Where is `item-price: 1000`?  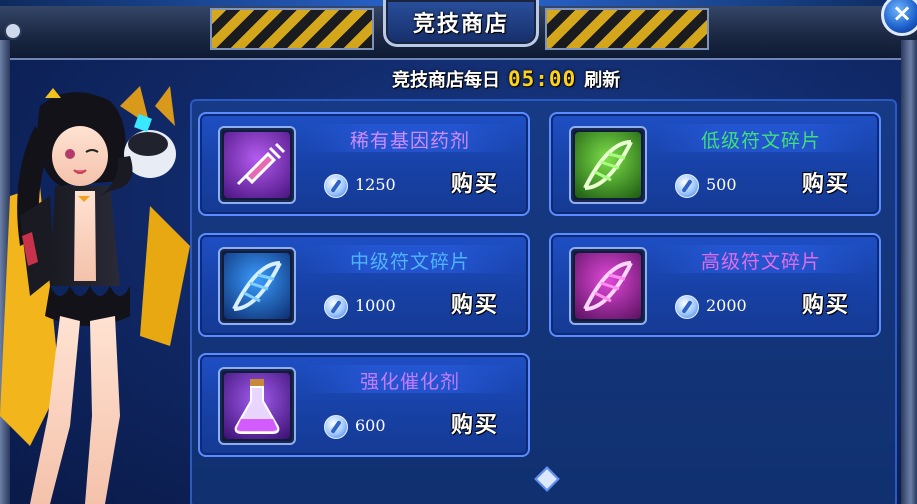
item-price: 1000 is located at coordinates (375, 305).